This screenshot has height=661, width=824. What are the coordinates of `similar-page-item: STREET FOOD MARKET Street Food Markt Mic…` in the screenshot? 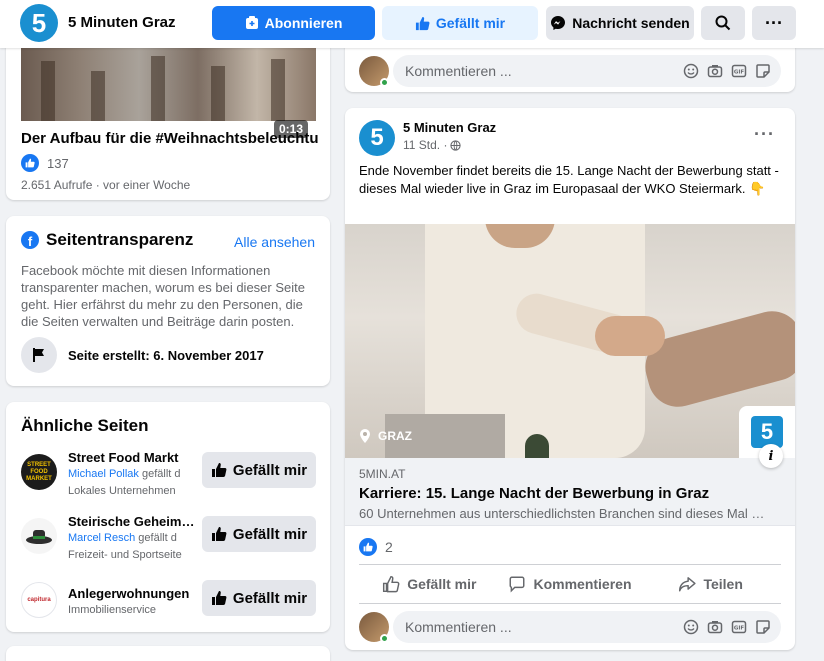 It's located at (171, 474).